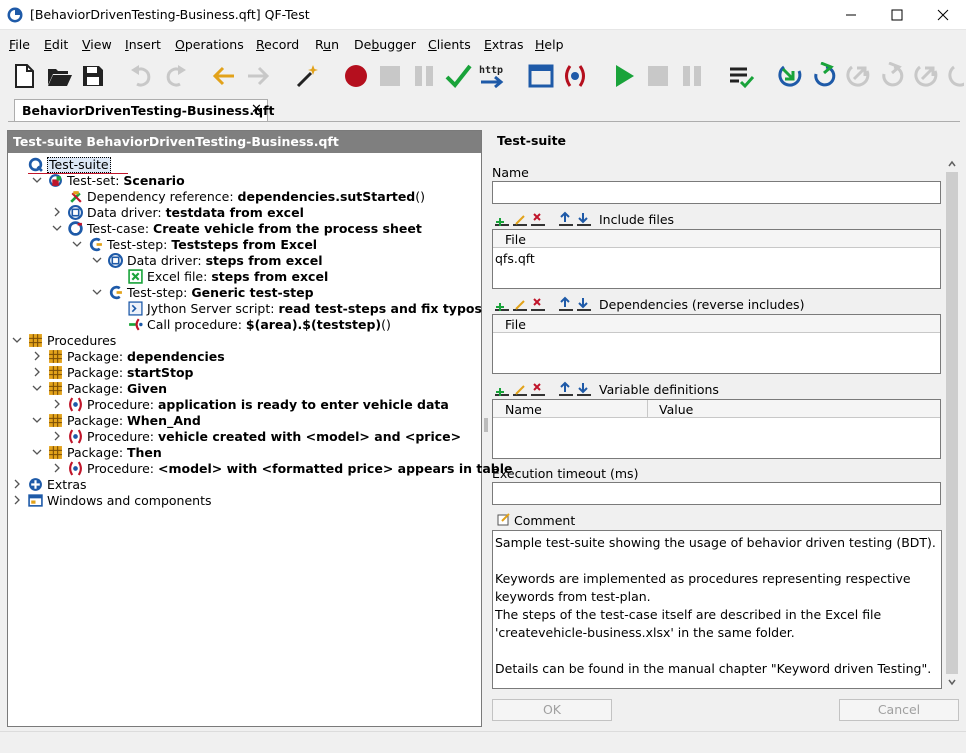 The height and width of the screenshot is (753, 966). What do you see at coordinates (385, 44) in the screenshot?
I see `menu-debugger: Debugger` at bounding box center [385, 44].